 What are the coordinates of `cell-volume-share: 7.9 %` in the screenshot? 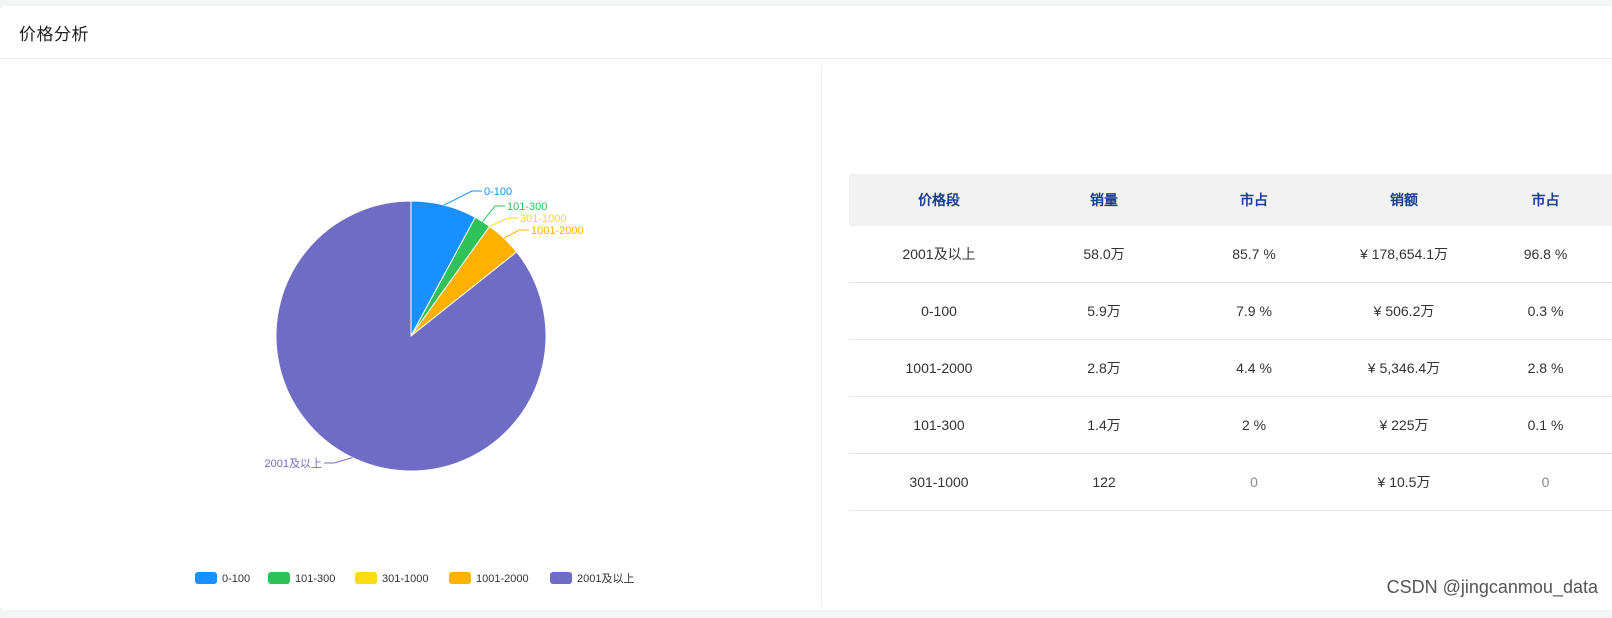 It's located at (1254, 311).